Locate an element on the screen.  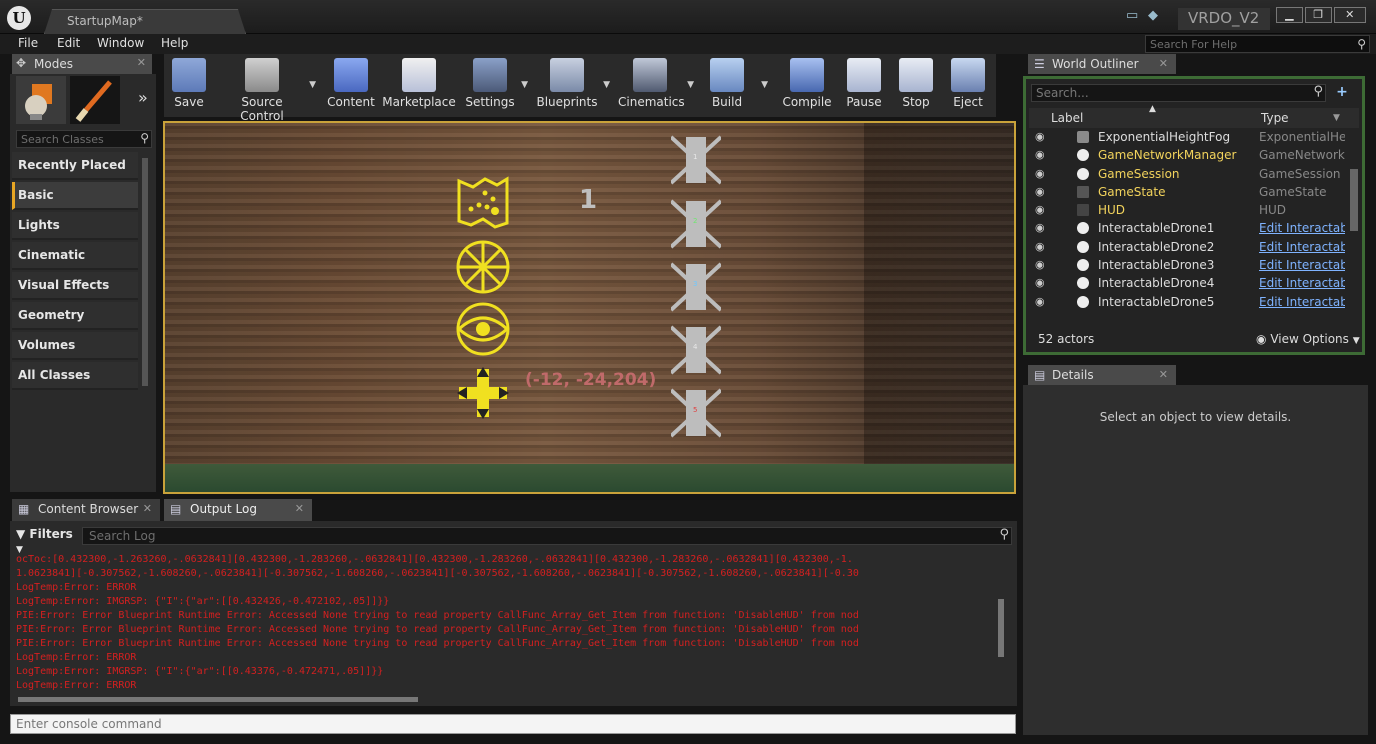
place-mode-button is located at coordinates (41, 100).